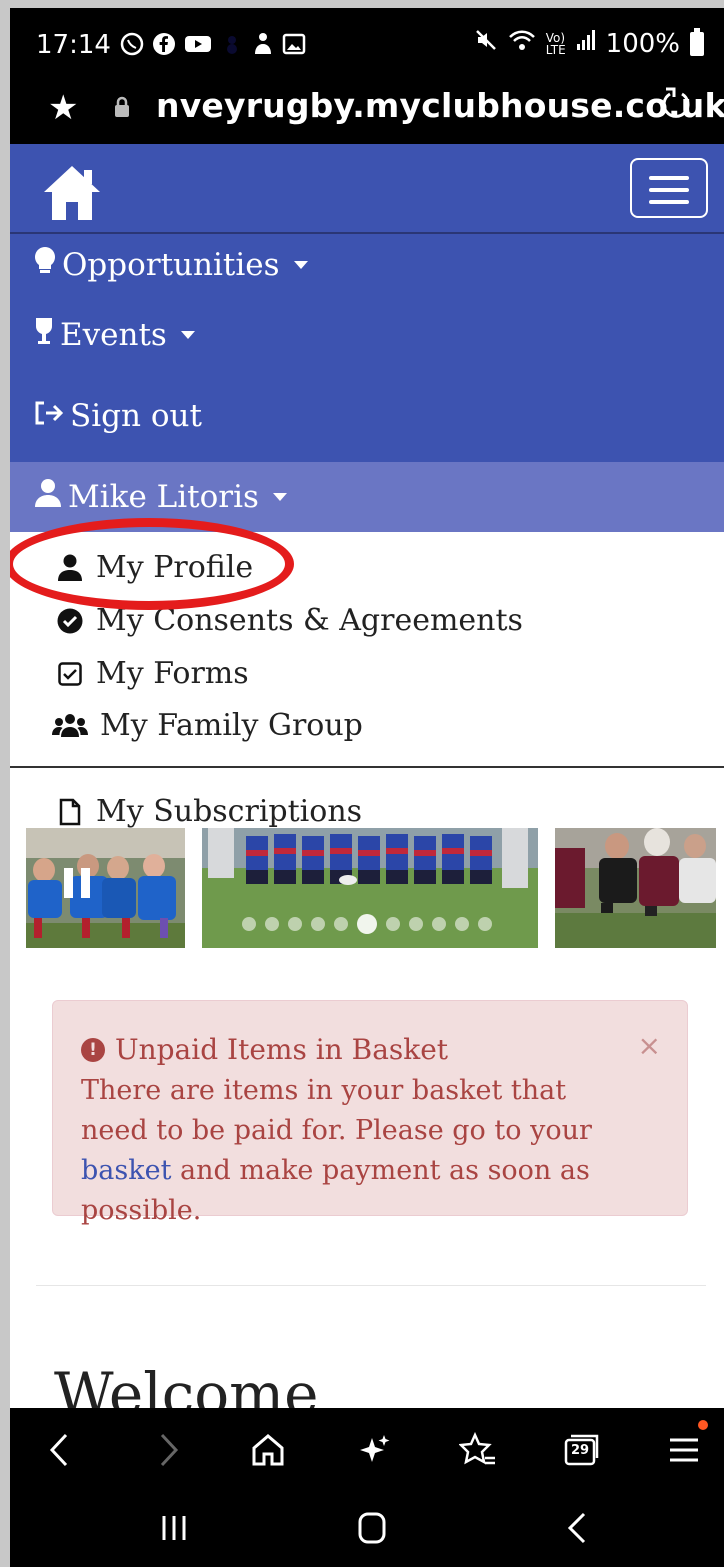 The image size is (724, 1567). What do you see at coordinates (374, 1450) in the screenshot?
I see `sparkle-icon` at bounding box center [374, 1450].